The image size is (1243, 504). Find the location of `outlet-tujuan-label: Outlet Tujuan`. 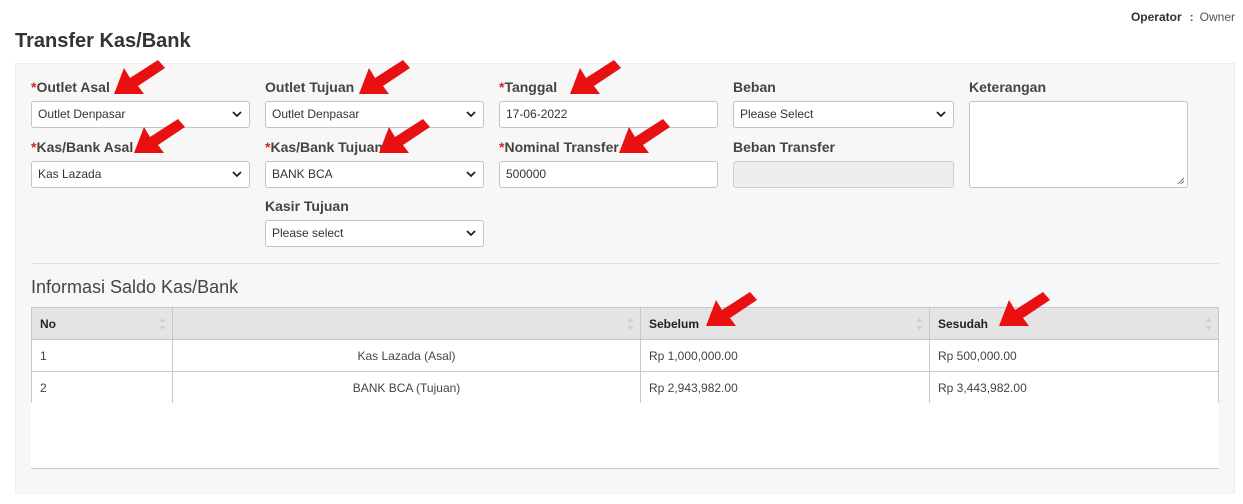

outlet-tujuan-label: Outlet Tujuan is located at coordinates (310, 87).